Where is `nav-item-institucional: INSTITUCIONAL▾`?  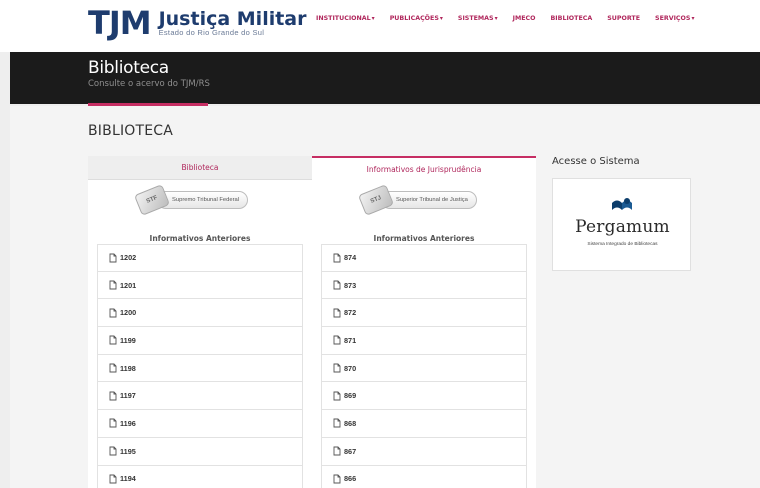
nav-item-institucional: INSTITUCIONAL▾ is located at coordinates (345, 18).